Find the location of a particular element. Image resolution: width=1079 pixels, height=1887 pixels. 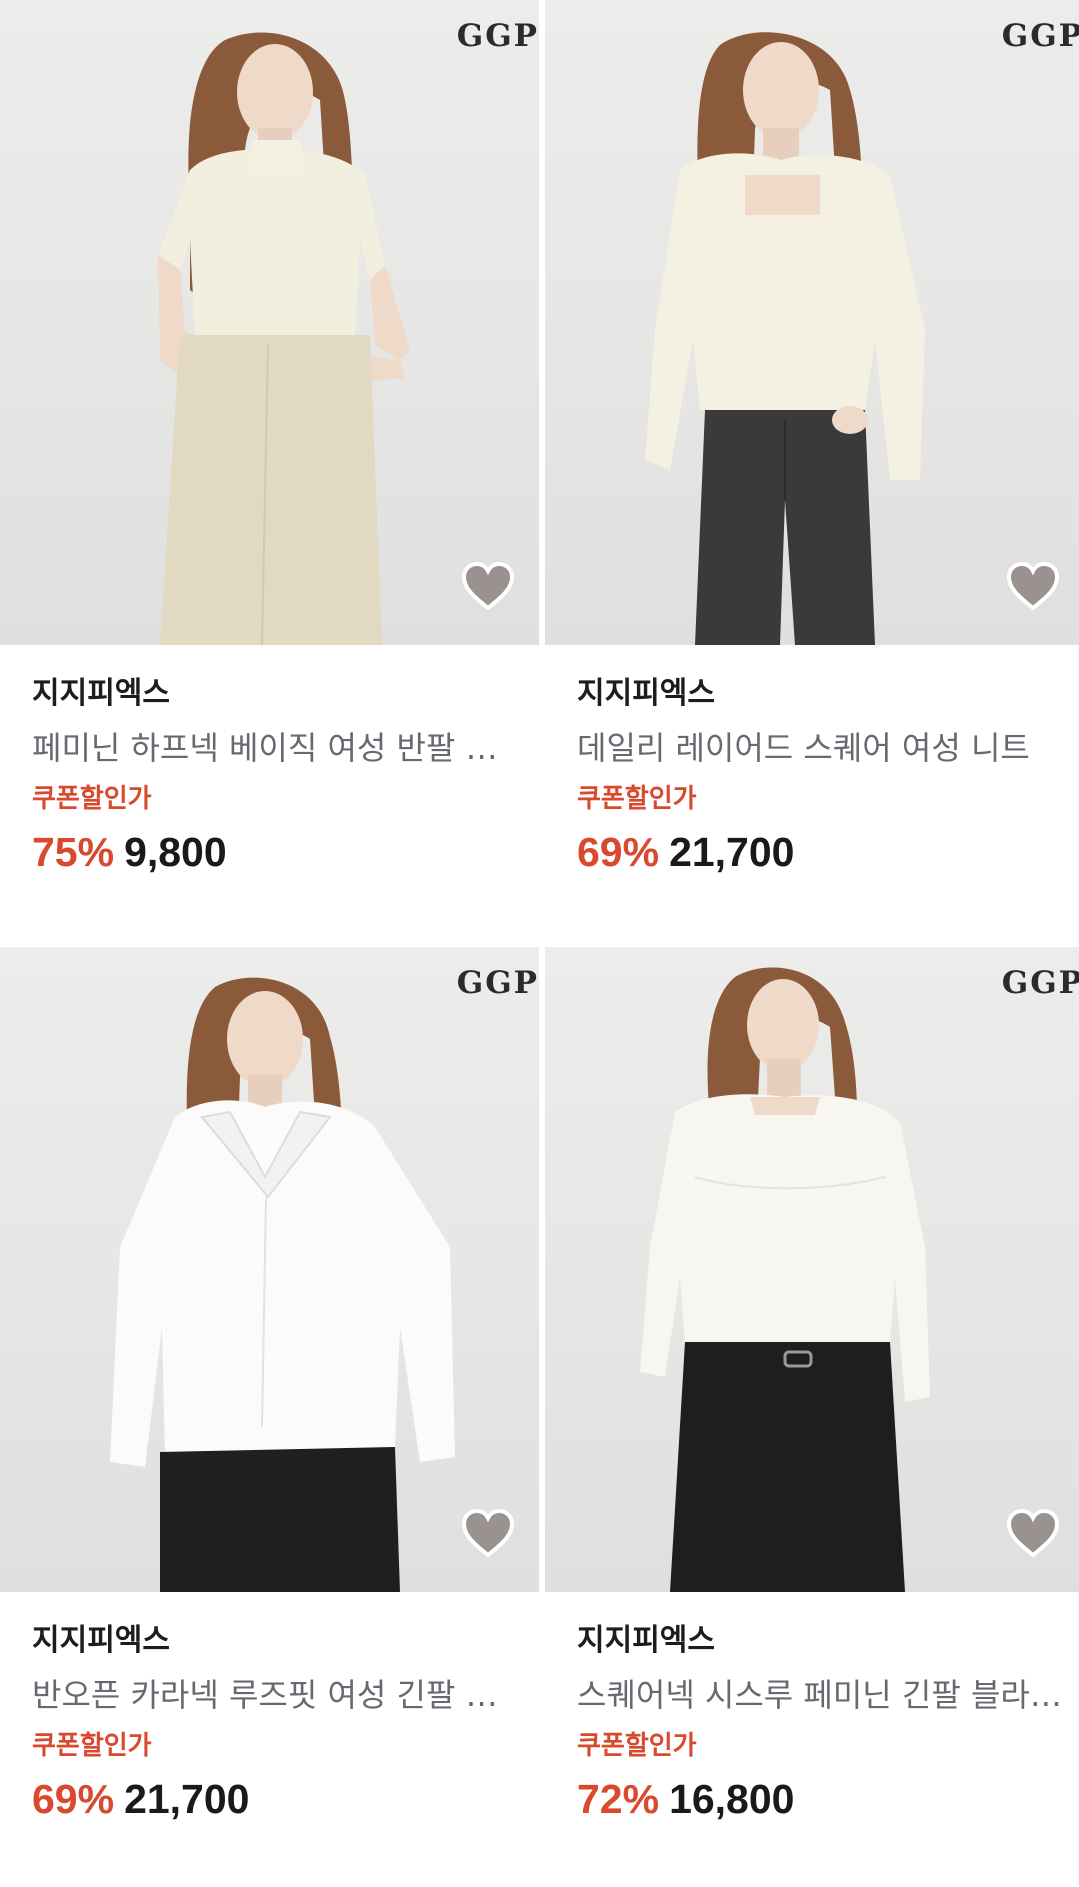

price-row: 72% 16,800 is located at coordinates (822, 1799).